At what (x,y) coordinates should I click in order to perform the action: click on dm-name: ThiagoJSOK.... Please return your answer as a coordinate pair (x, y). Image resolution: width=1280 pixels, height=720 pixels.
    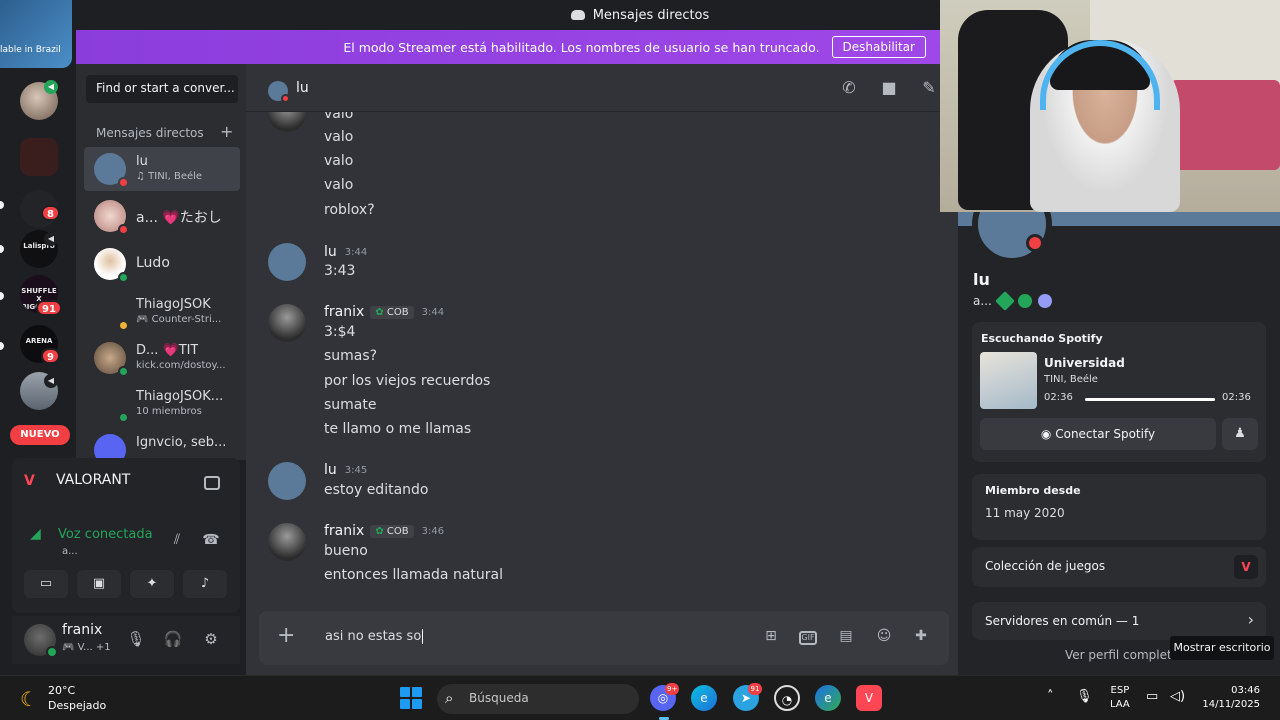
    Looking at the image, I should click on (180, 396).